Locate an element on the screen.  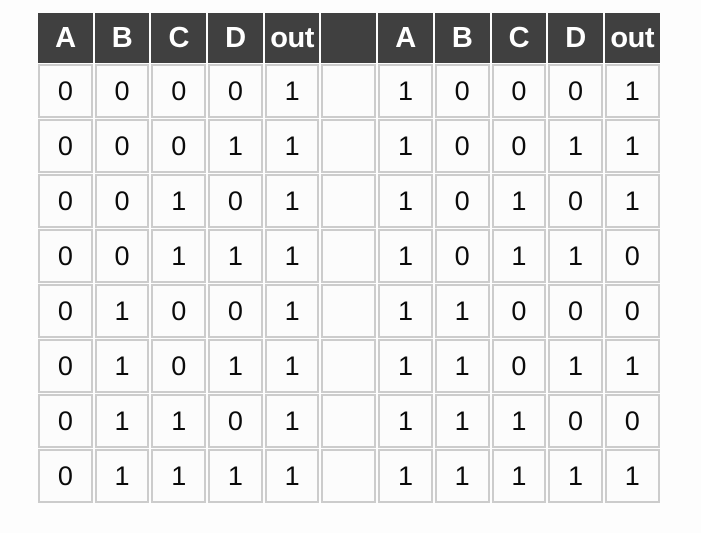
table-row: 0110111100 is located at coordinates (349, 421).